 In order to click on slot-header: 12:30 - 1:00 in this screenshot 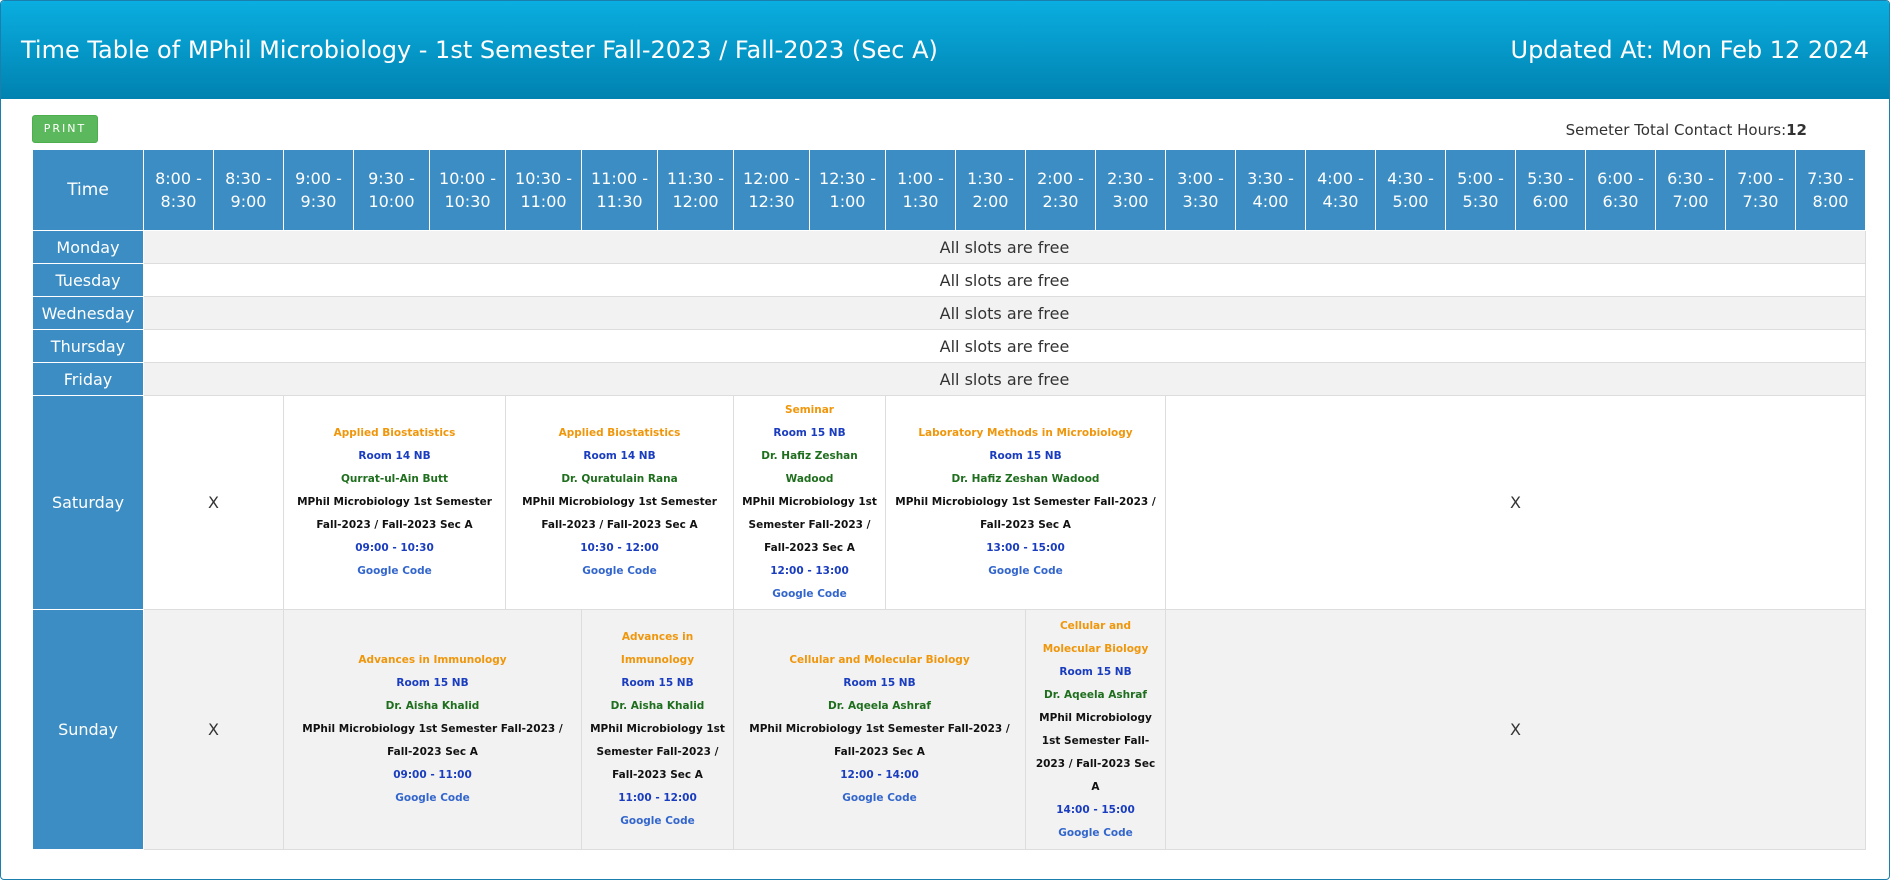, I will do `click(847, 190)`.